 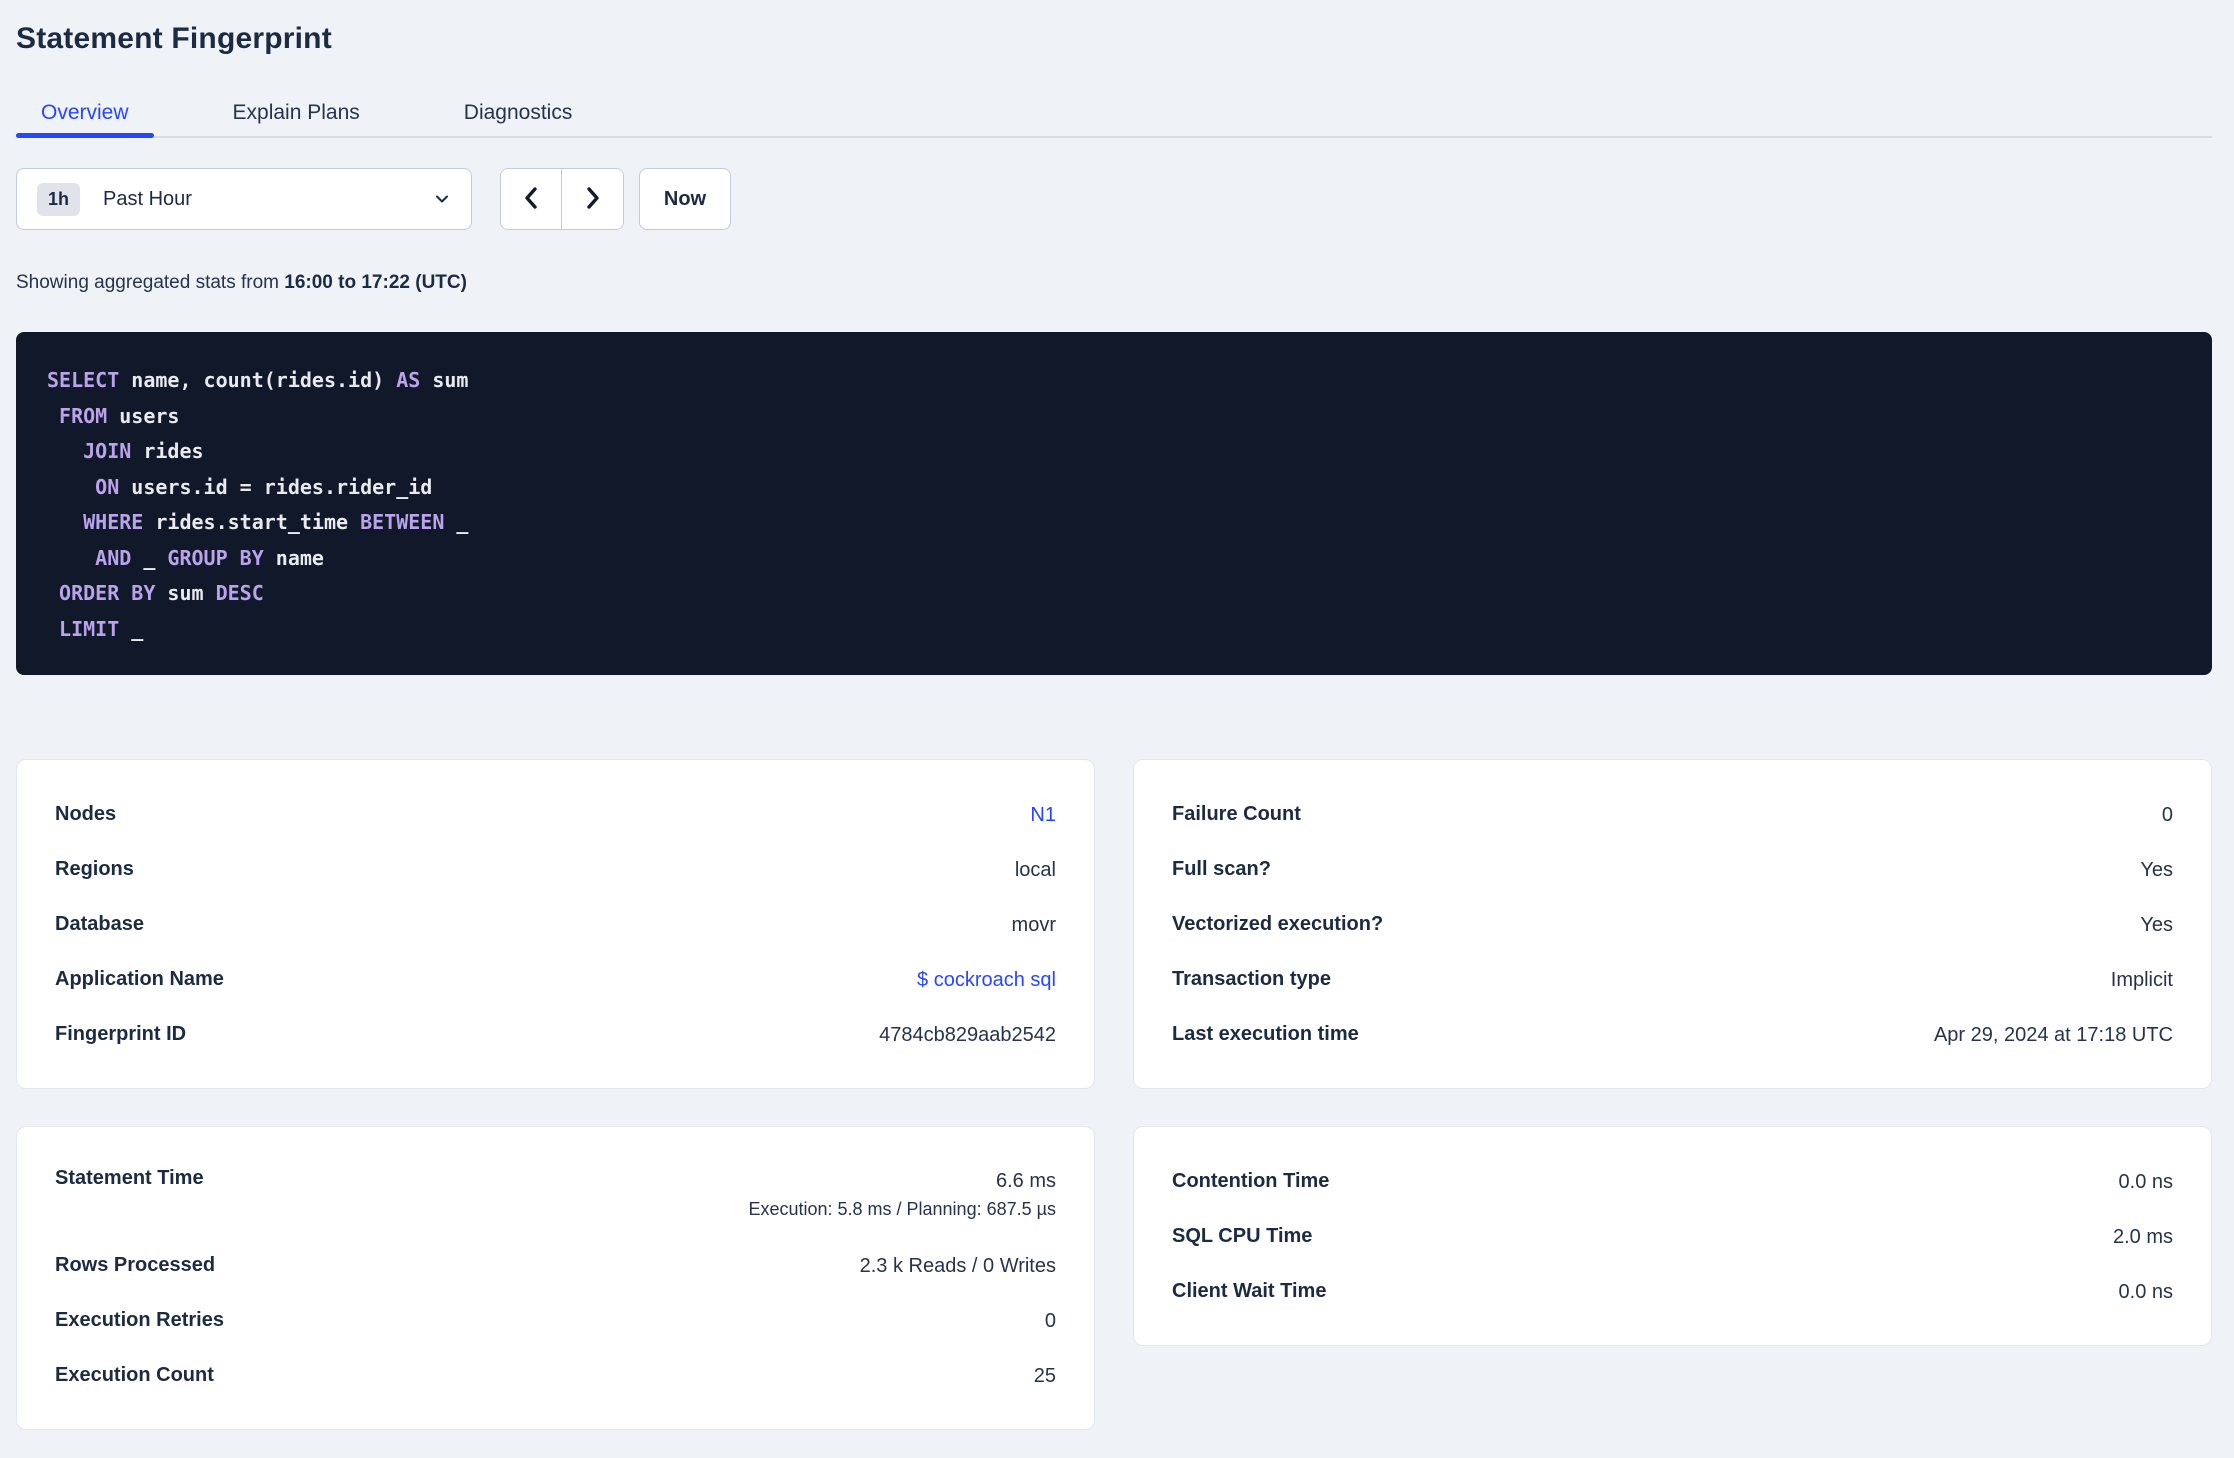 What do you see at coordinates (1672, 1181) in the screenshot?
I see `stat-row-contention-time: Contention Time 0.0 ns` at bounding box center [1672, 1181].